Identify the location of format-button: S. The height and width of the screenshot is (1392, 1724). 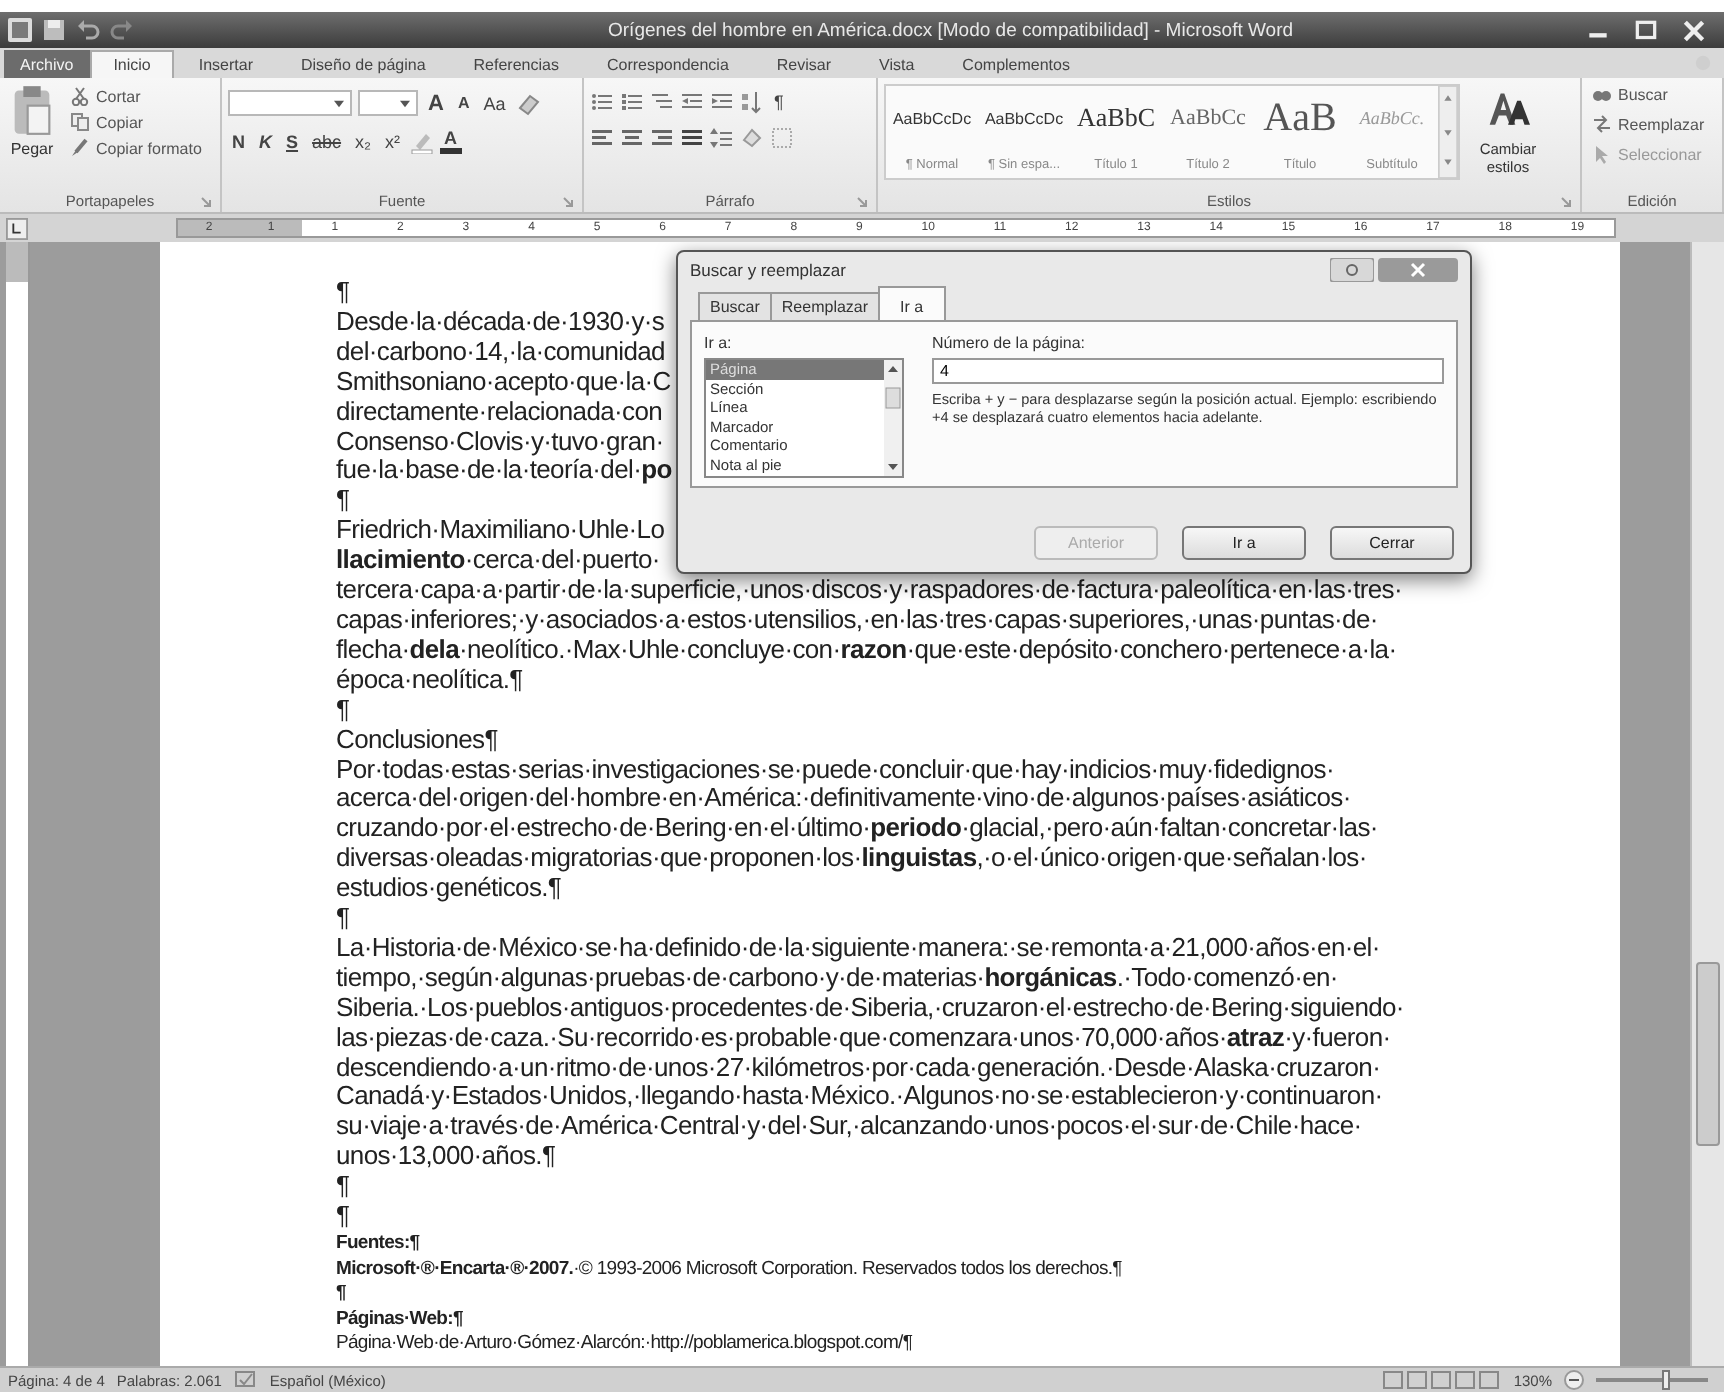
(292, 141).